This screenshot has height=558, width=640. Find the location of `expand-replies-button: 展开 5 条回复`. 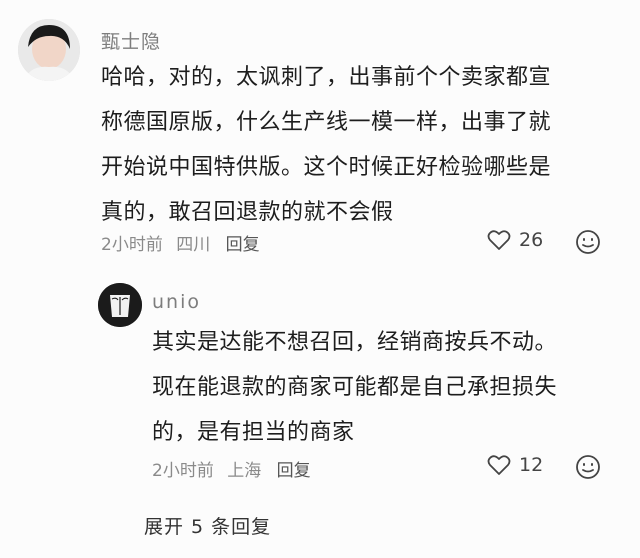

expand-replies-button: 展开 5 条回复 is located at coordinates (207, 525).